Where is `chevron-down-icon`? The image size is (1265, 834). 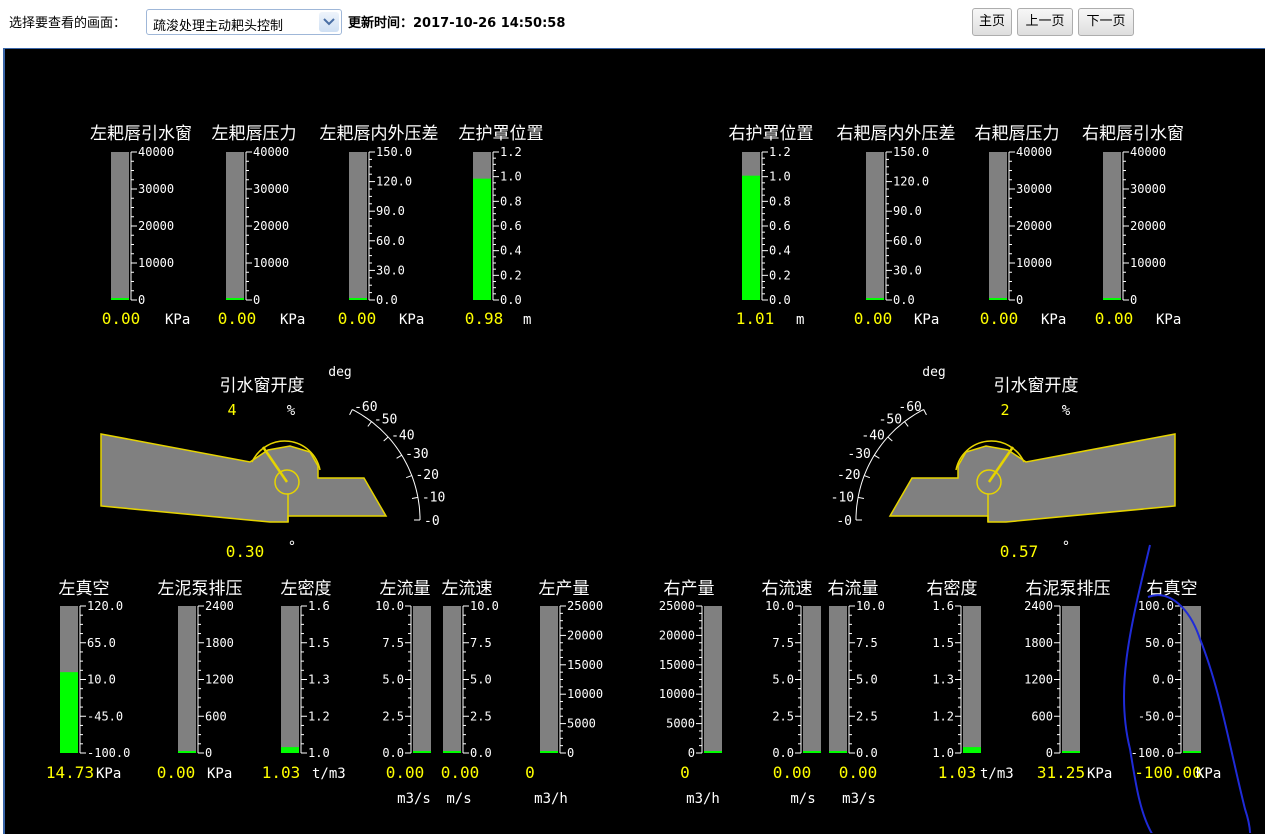
chevron-down-icon is located at coordinates (329, 22).